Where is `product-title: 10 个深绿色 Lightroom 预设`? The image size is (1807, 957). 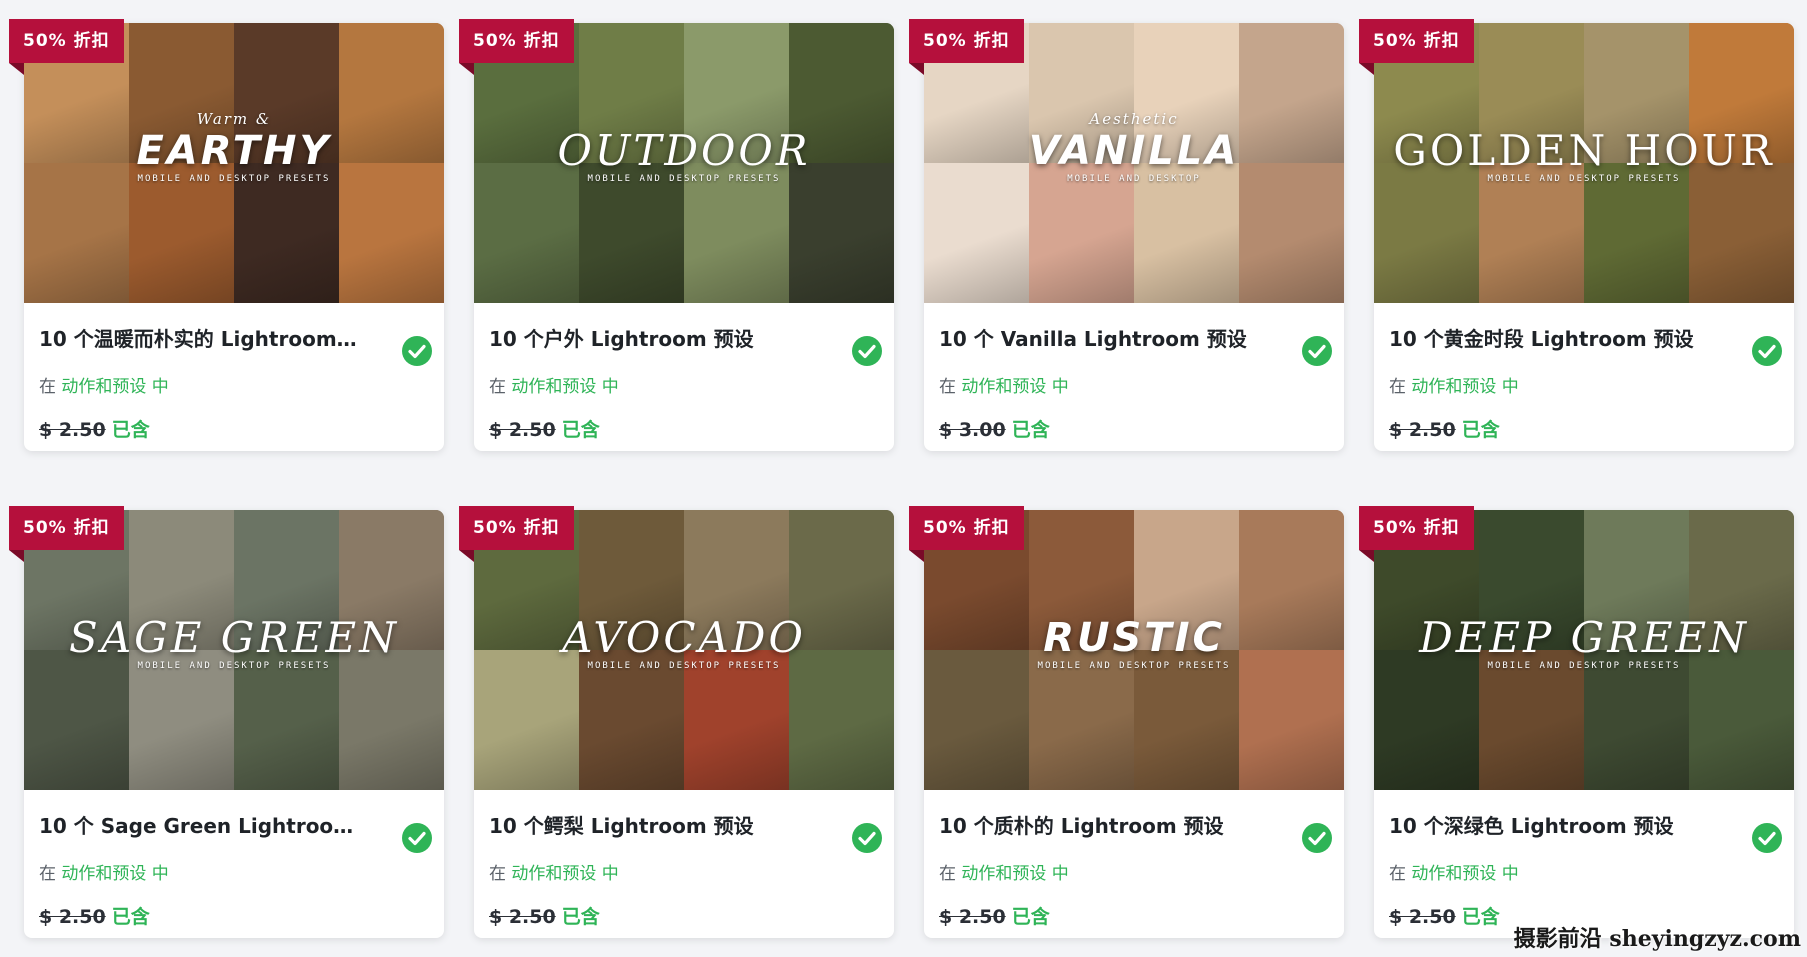 product-title: 10 个深绿色 Lightroom 预设 is located at coordinates (1549, 826).